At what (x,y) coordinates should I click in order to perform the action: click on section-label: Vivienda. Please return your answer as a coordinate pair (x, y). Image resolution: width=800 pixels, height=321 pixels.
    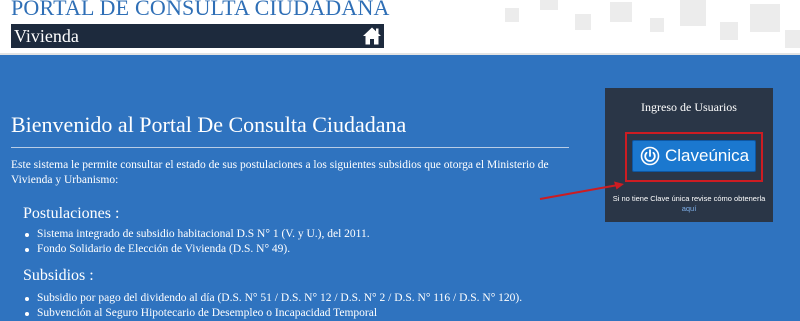
    Looking at the image, I should click on (46, 36).